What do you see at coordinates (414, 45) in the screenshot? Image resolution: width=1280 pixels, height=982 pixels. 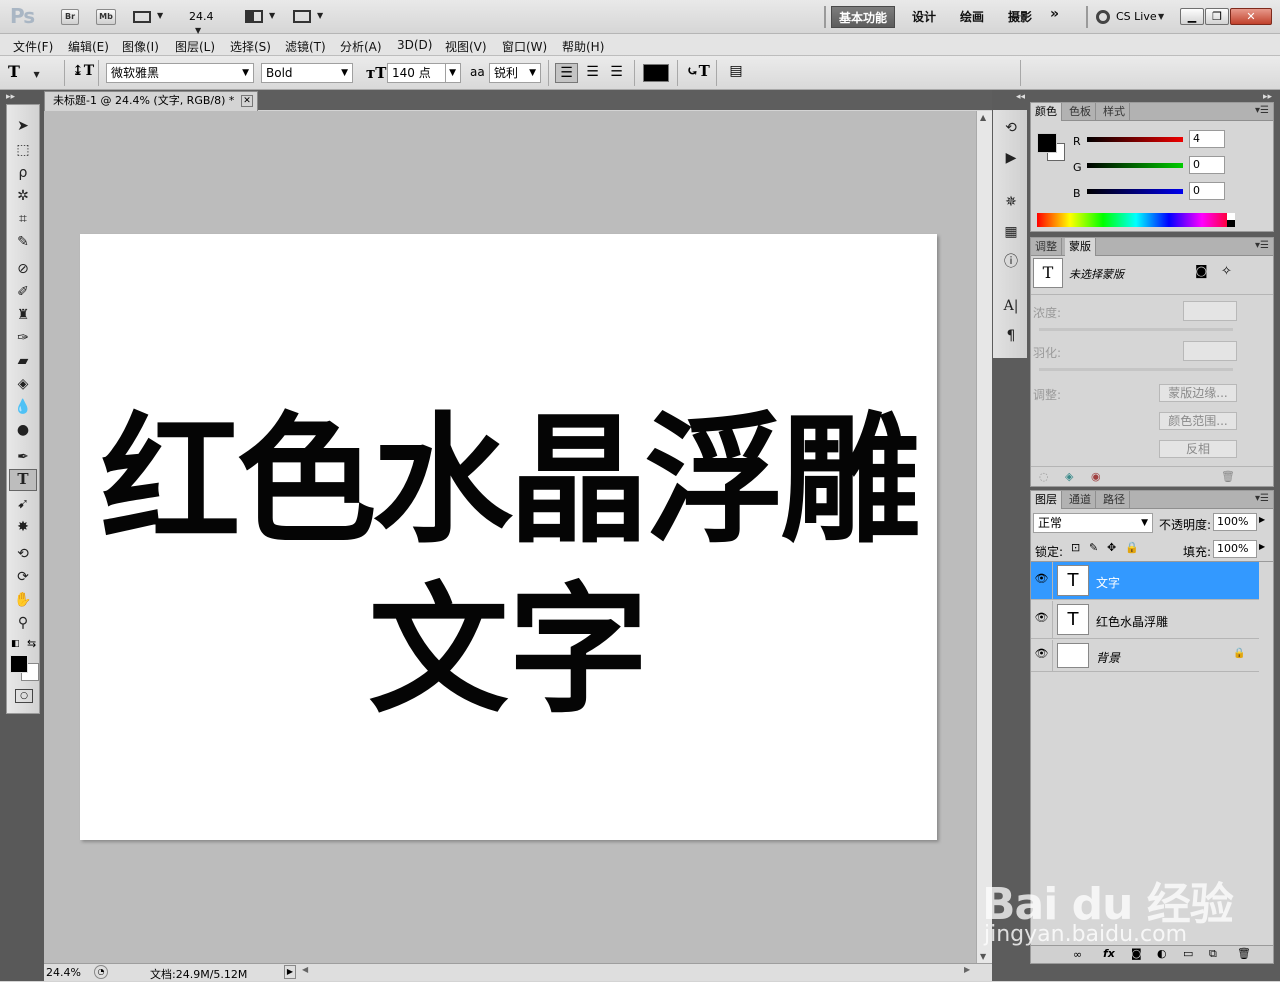 I see `menu-3d: 3D(D)` at bounding box center [414, 45].